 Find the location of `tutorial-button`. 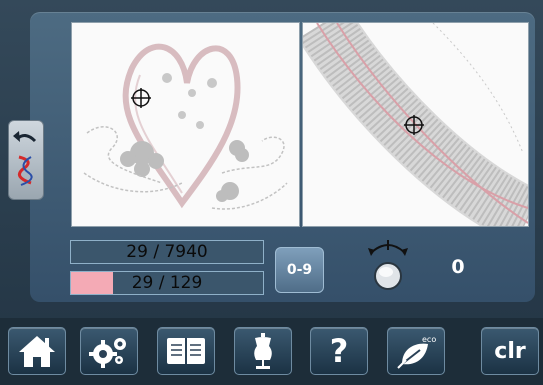

tutorial-button is located at coordinates (186, 351).